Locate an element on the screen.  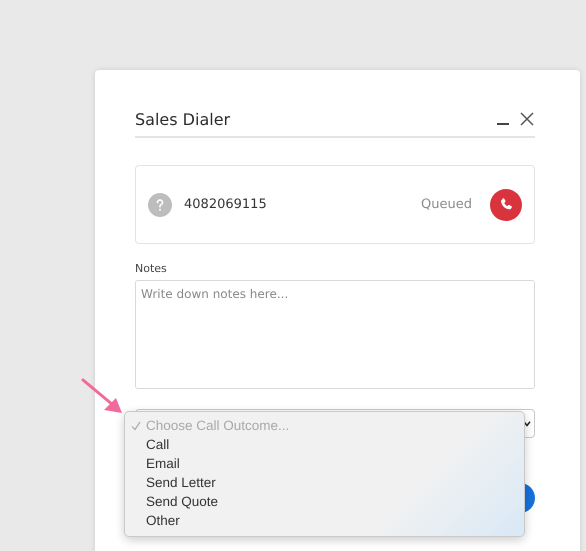
call-status: Queued is located at coordinates (446, 204).